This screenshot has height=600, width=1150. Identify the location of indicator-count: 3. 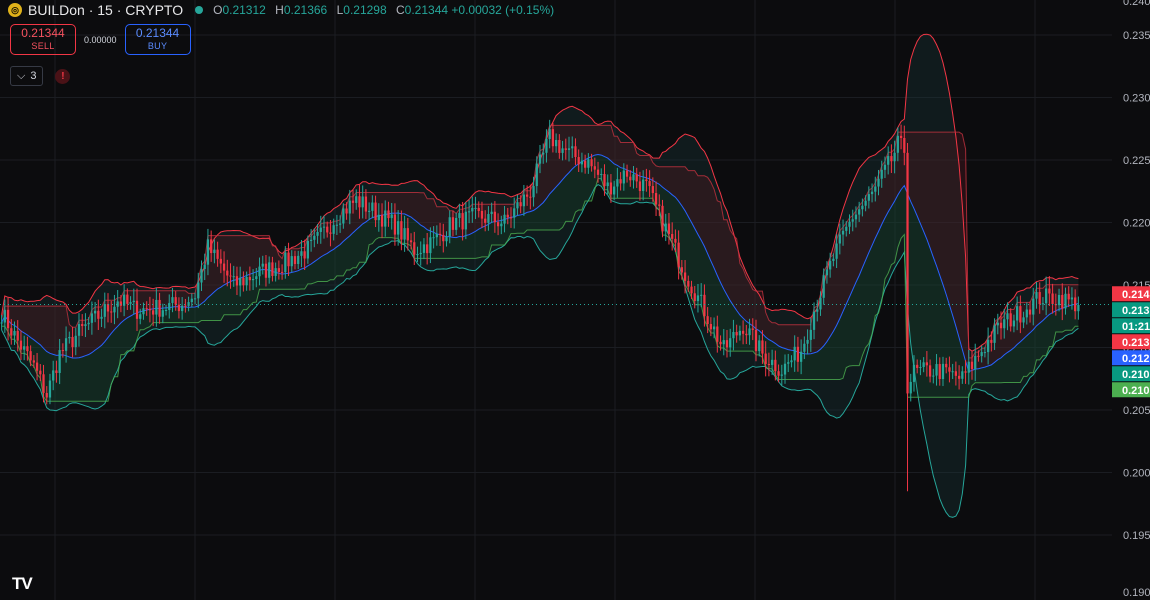
(33, 76).